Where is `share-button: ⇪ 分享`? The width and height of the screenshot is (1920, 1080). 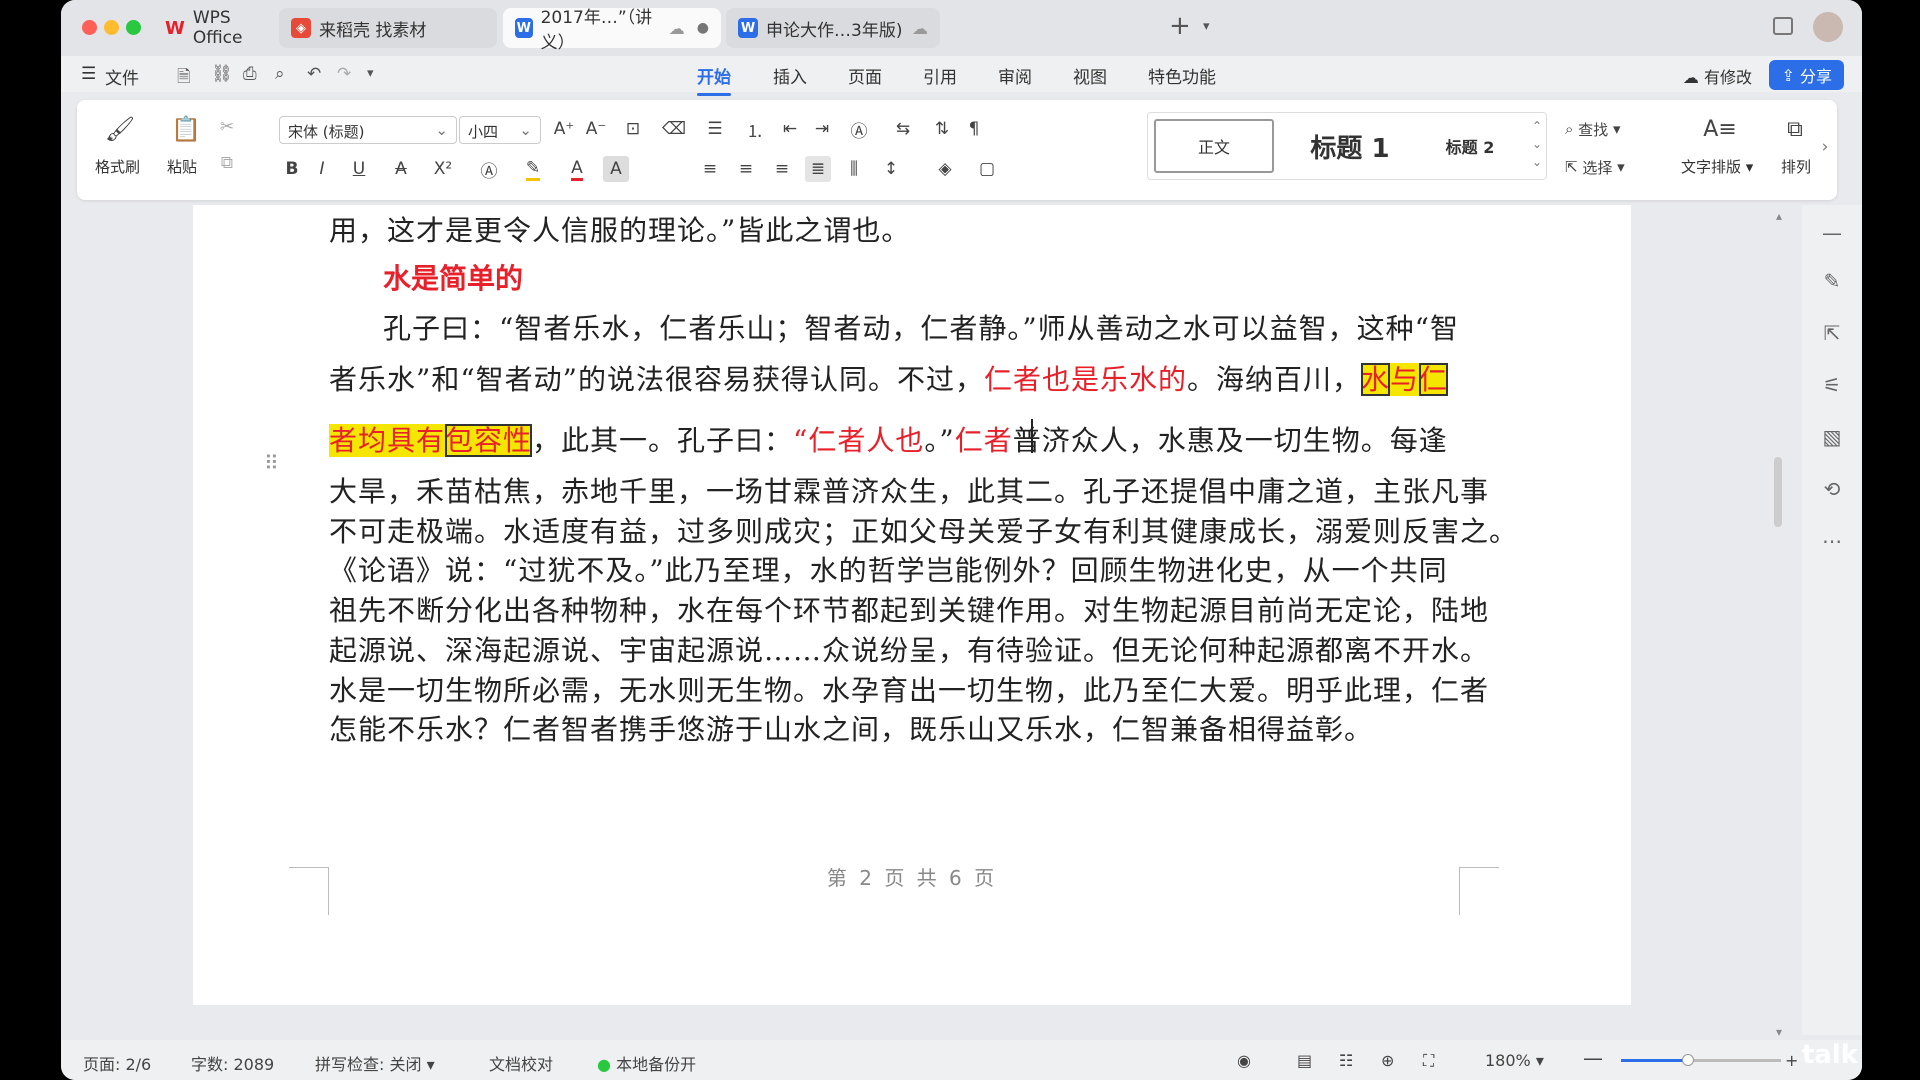 share-button: ⇪ 分享 is located at coordinates (1806, 75).